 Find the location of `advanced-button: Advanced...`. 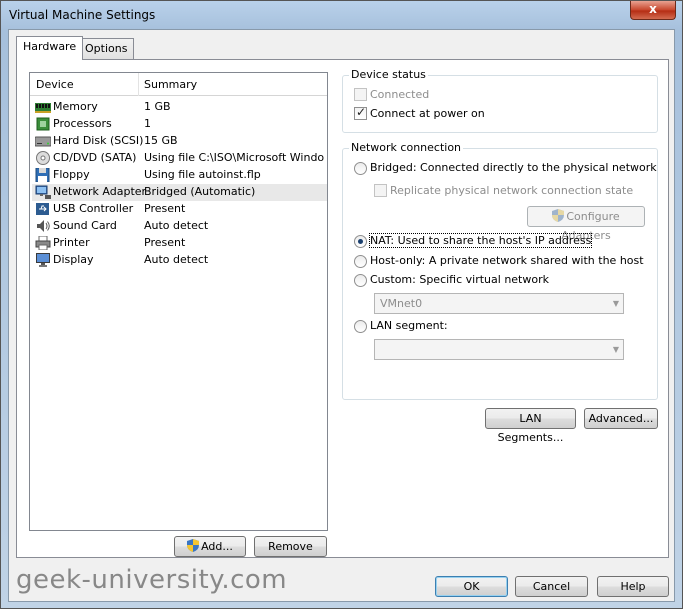

advanced-button: Advanced... is located at coordinates (621, 418).